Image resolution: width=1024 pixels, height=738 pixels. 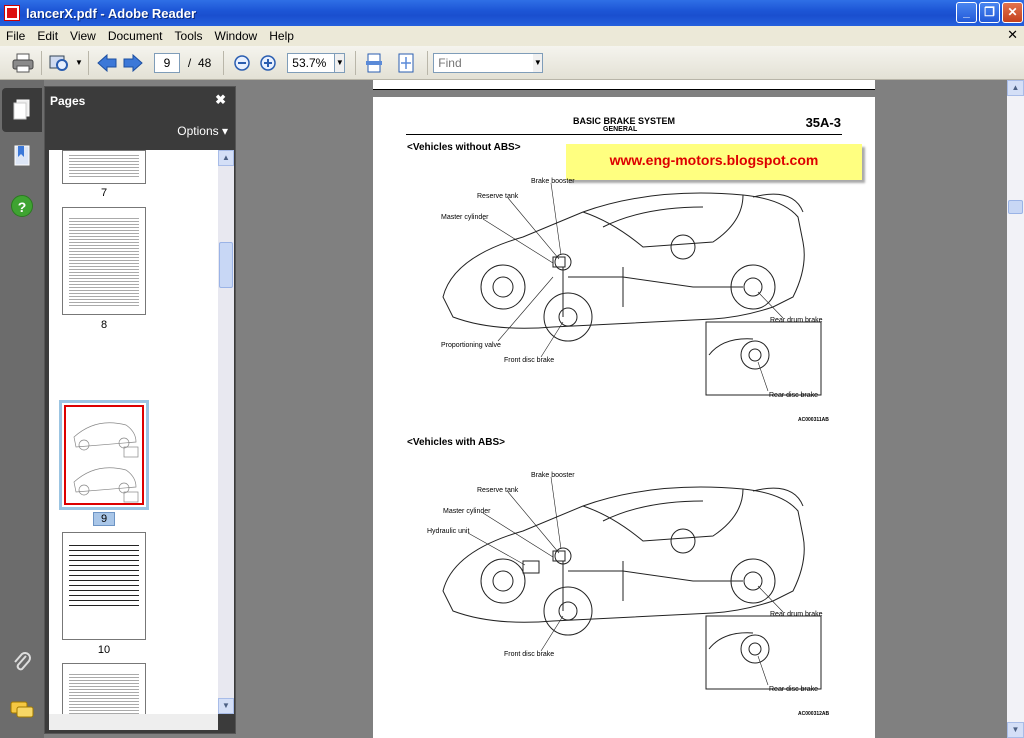 What do you see at coordinates (1012, 12) in the screenshot?
I see `close-button: ✕` at bounding box center [1012, 12].